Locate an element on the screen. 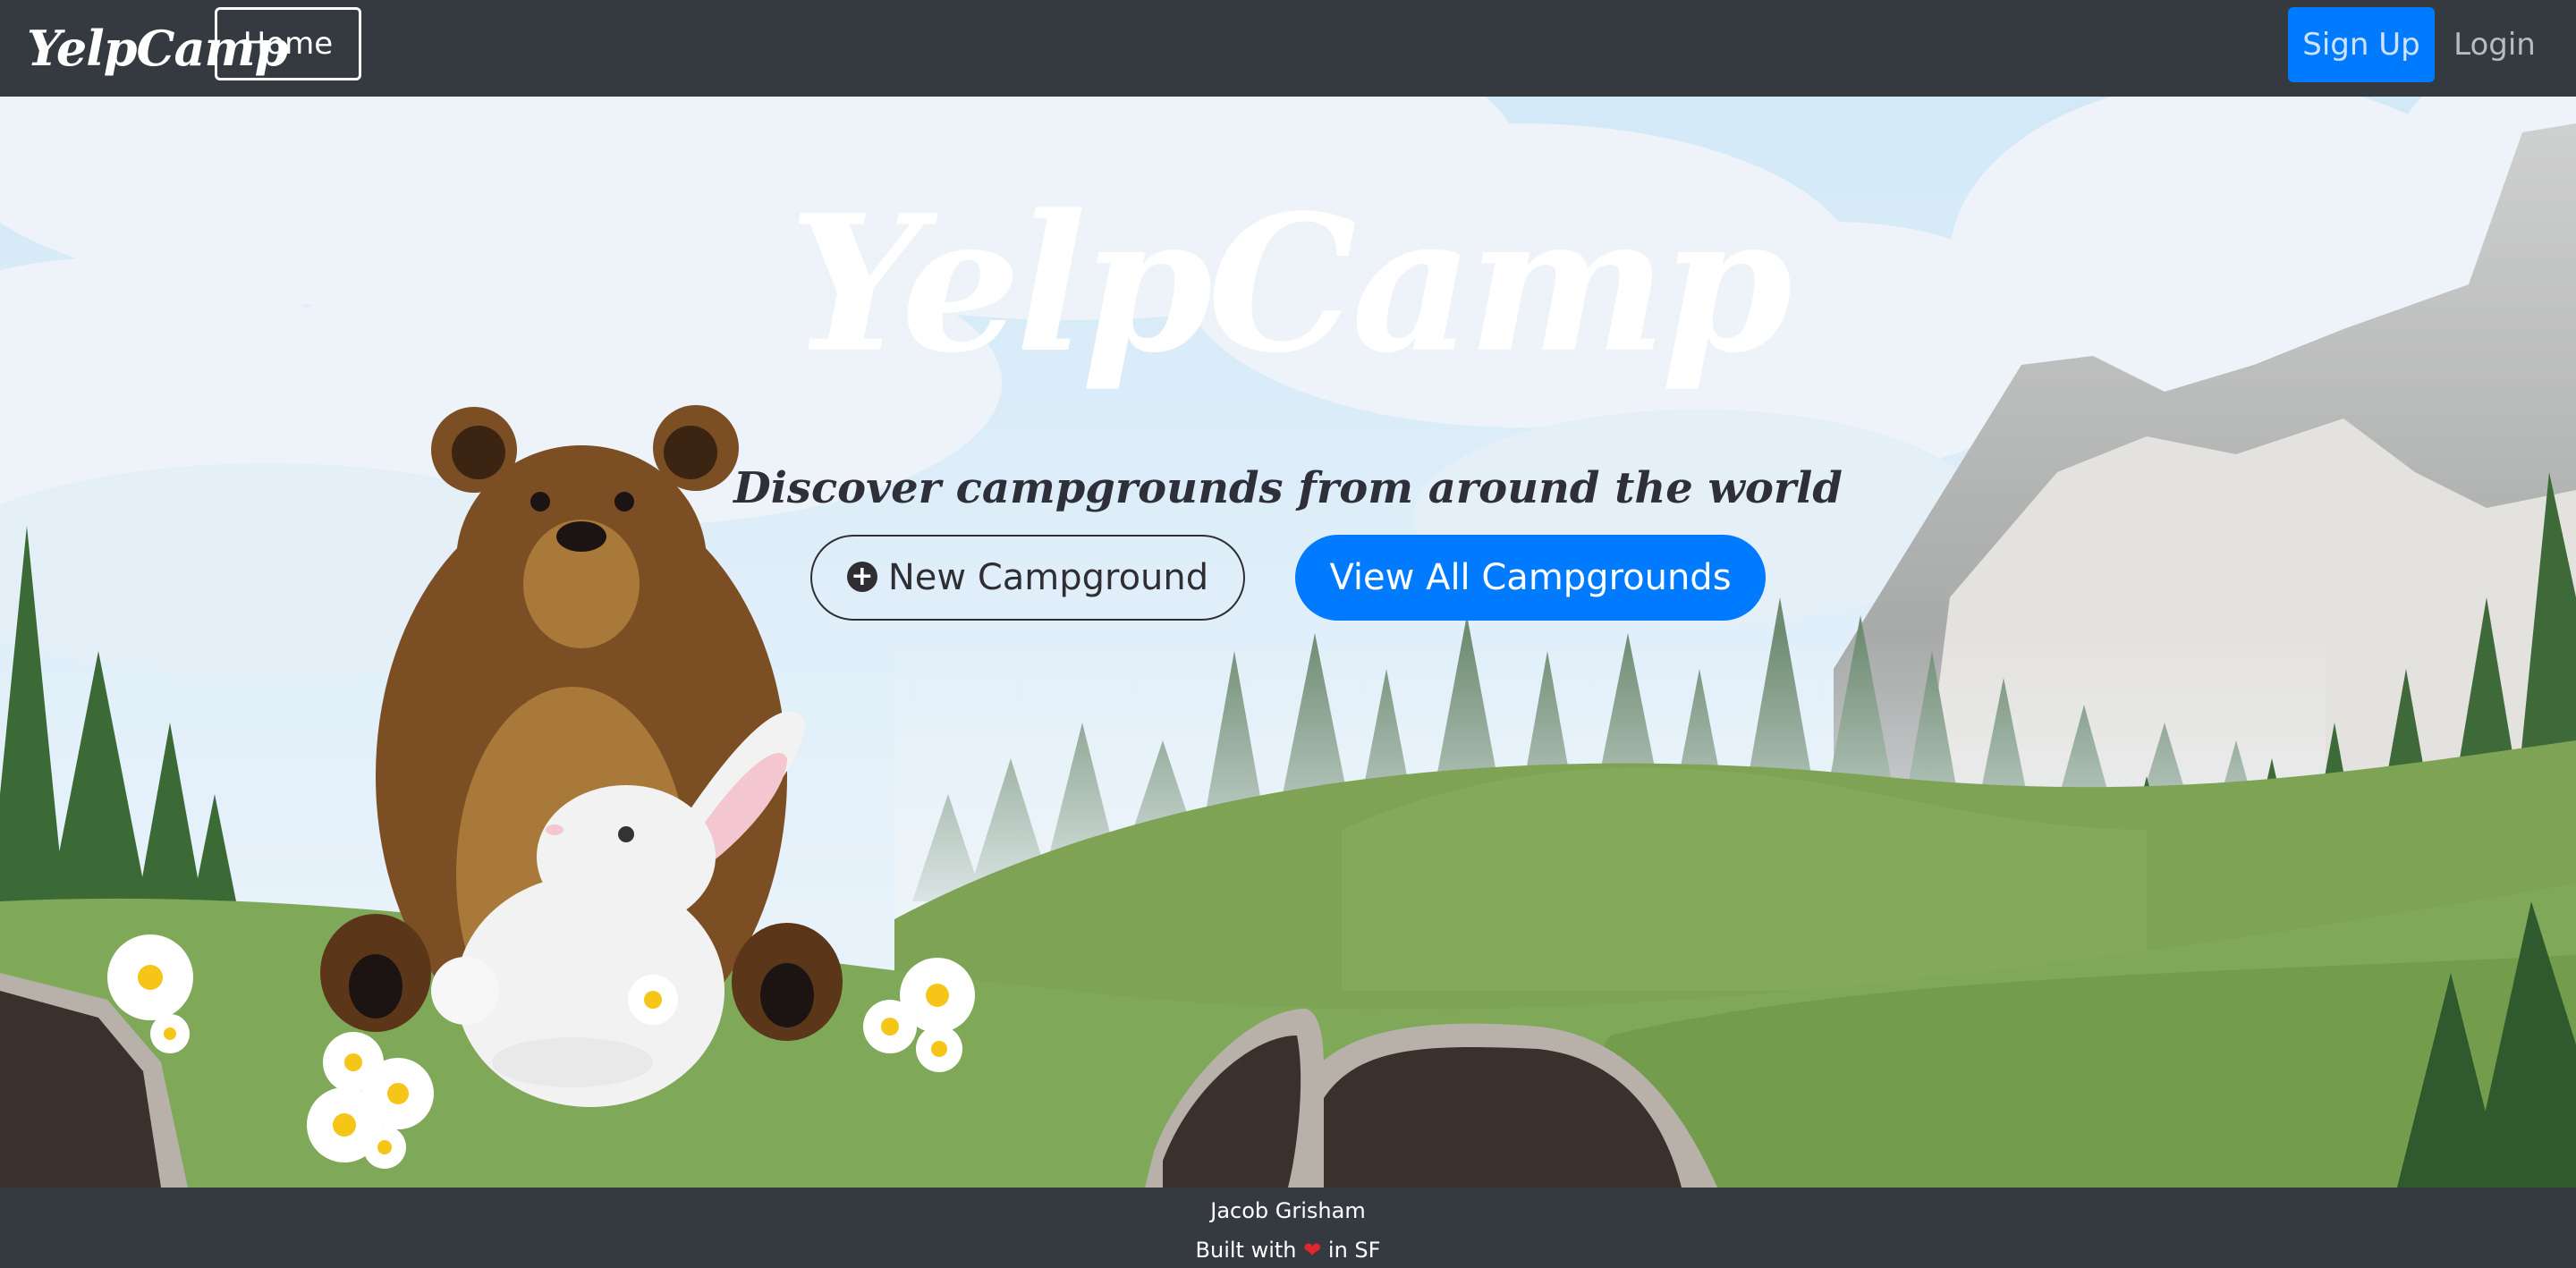  view-all-campgrounds-button: View All Campgrounds is located at coordinates (1530, 578).